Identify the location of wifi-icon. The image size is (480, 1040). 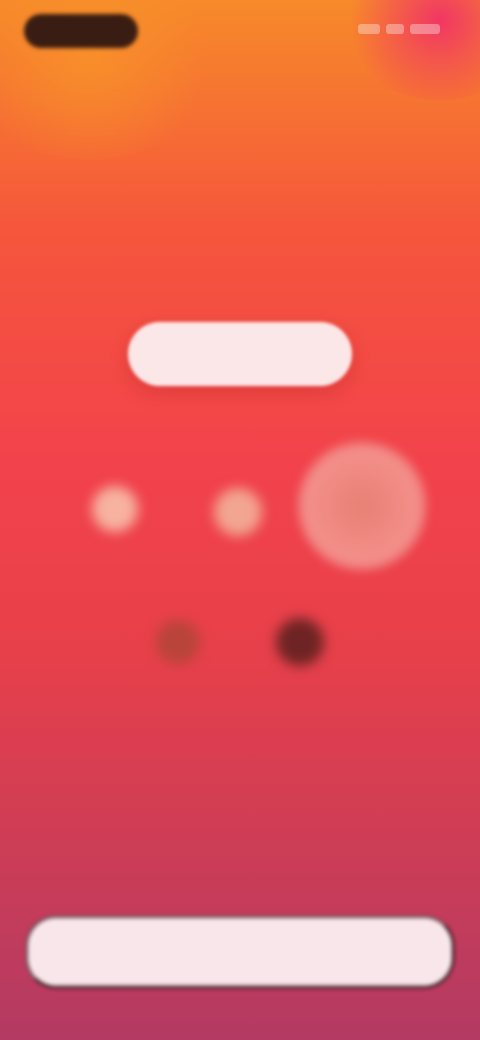
(395, 29).